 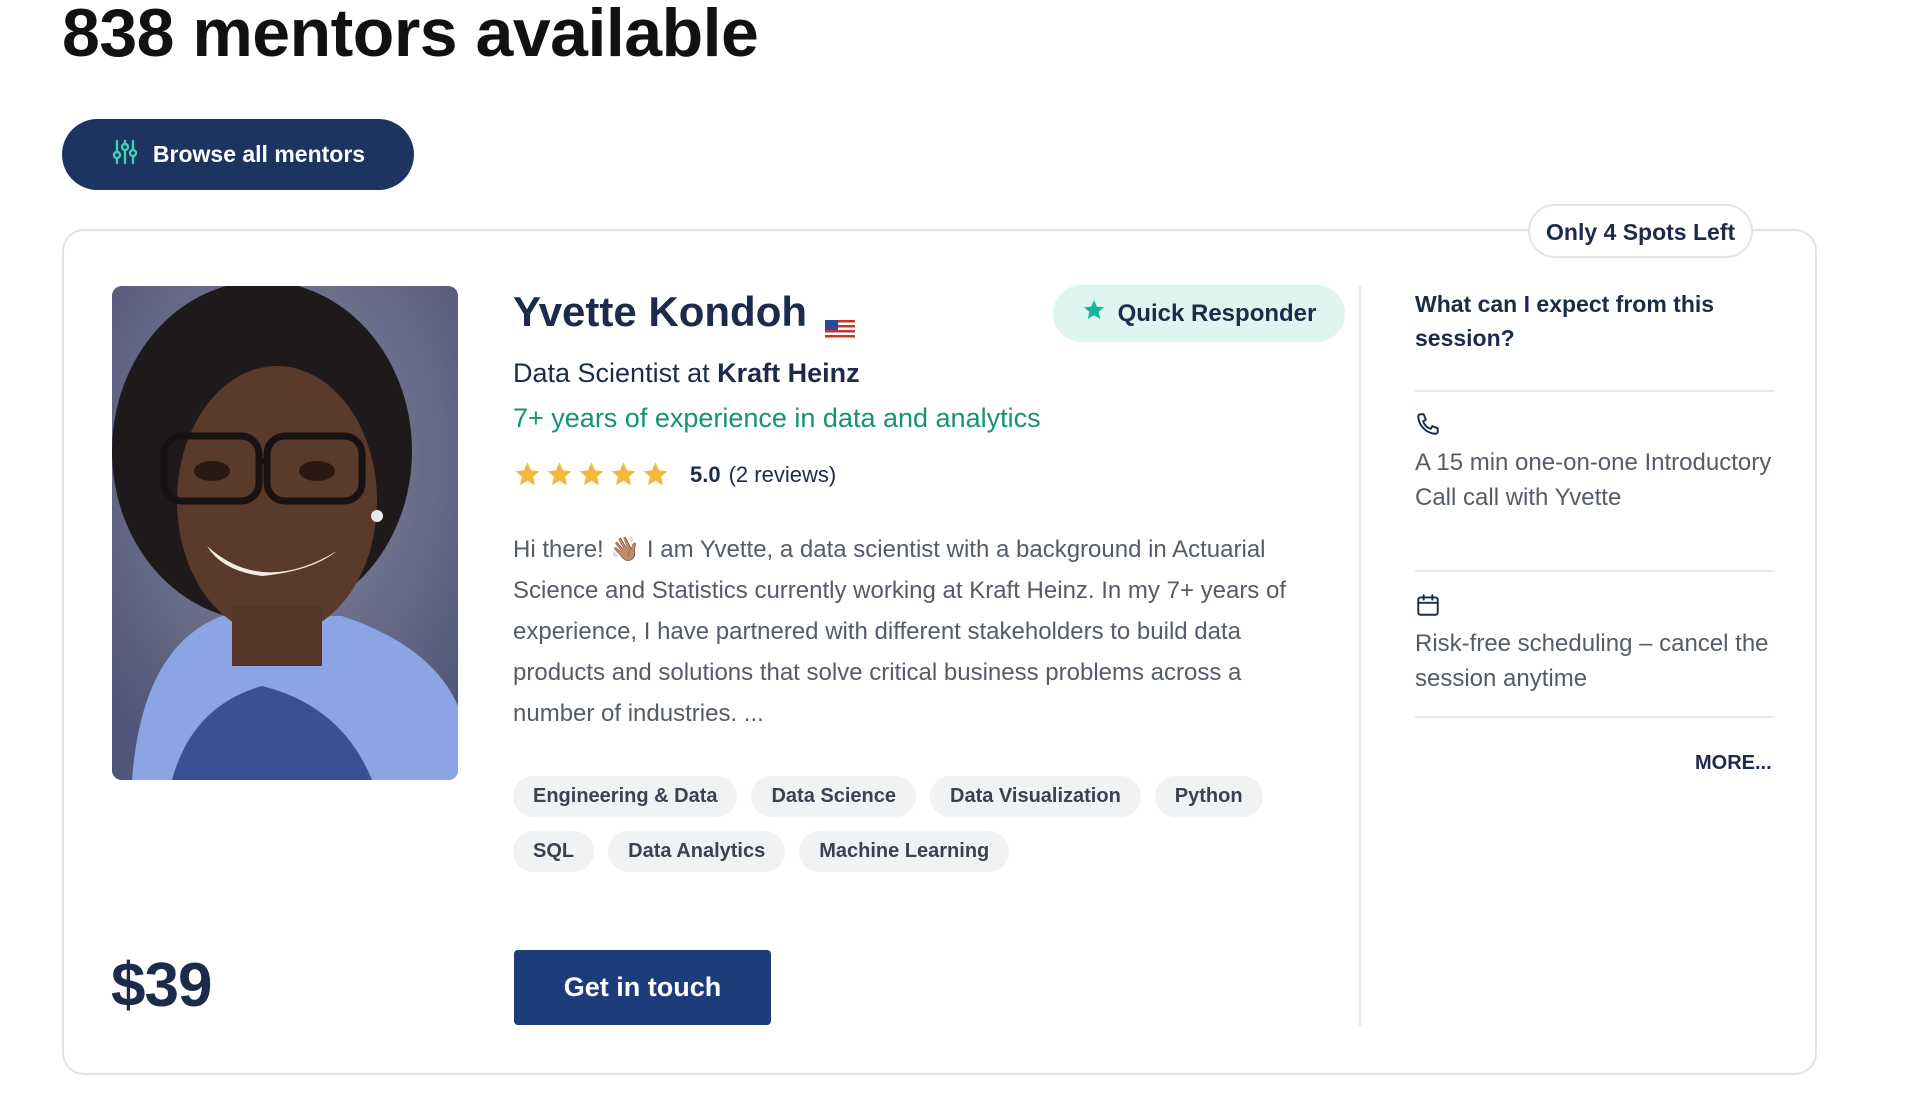 I want to click on rating-value: 5.0, so click(x=705, y=474).